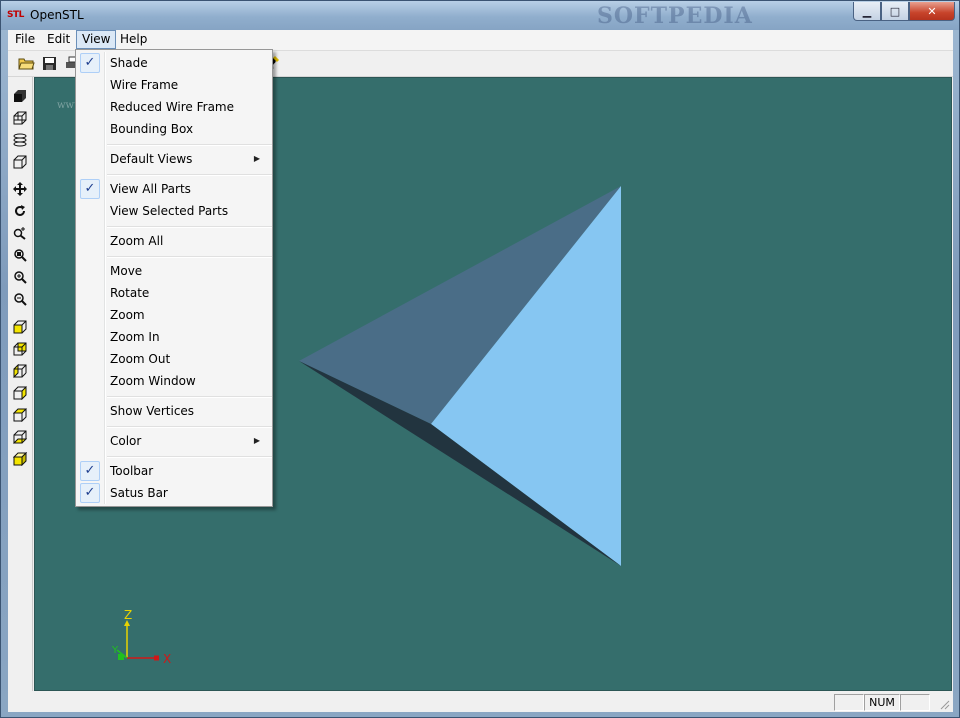 This screenshot has height=718, width=960. What do you see at coordinates (174, 63) in the screenshot?
I see `menu-item-shade: ✓ Shade` at bounding box center [174, 63].